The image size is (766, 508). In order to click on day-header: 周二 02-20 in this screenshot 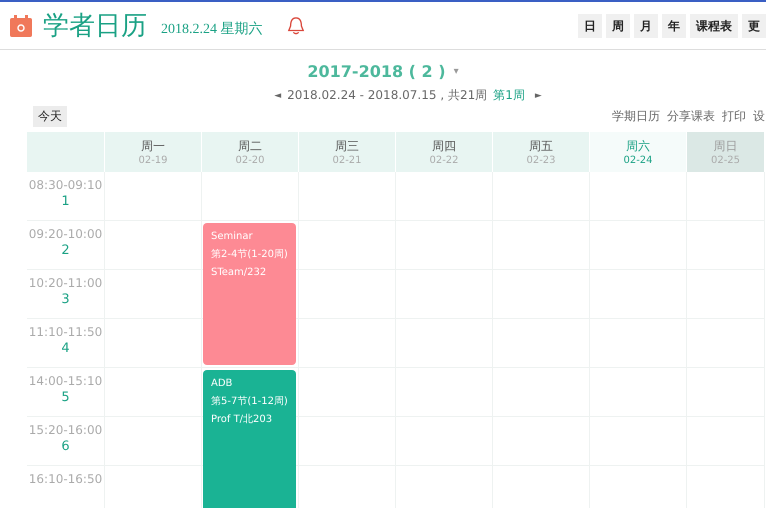, I will do `click(250, 152)`.